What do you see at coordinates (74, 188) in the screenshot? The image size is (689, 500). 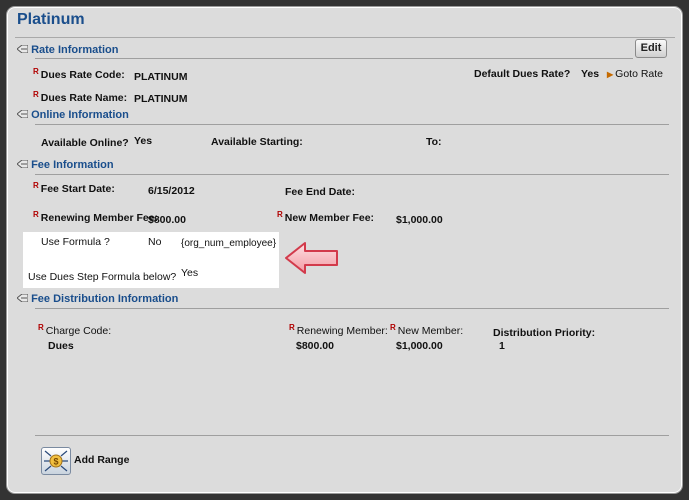 I see `fee-start-date-label: R Fee Start Date:` at bounding box center [74, 188].